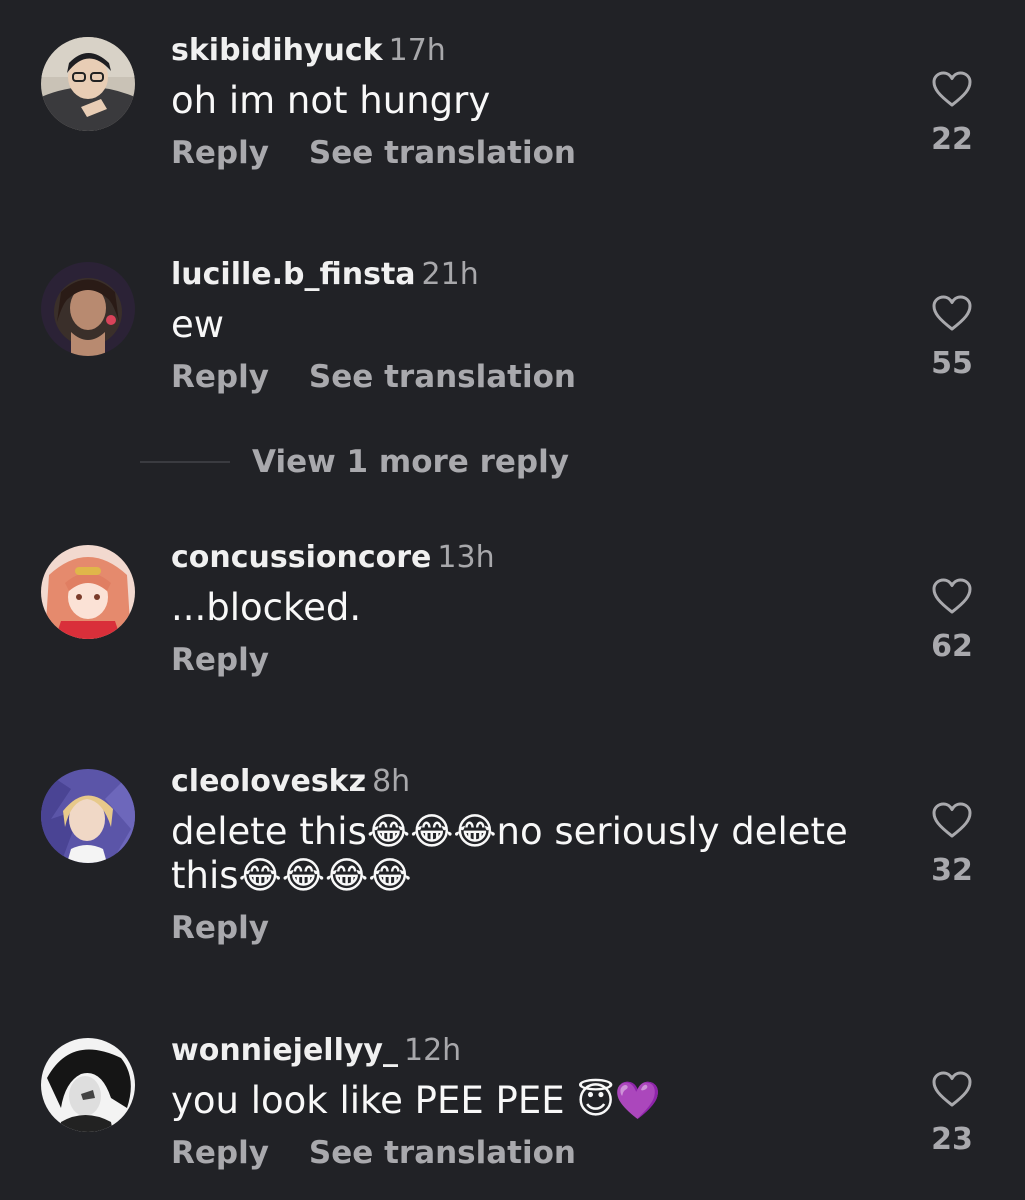 The image size is (1025, 1200). Describe the element at coordinates (277, 50) in the screenshot. I see `username: skibidihyuck` at that location.